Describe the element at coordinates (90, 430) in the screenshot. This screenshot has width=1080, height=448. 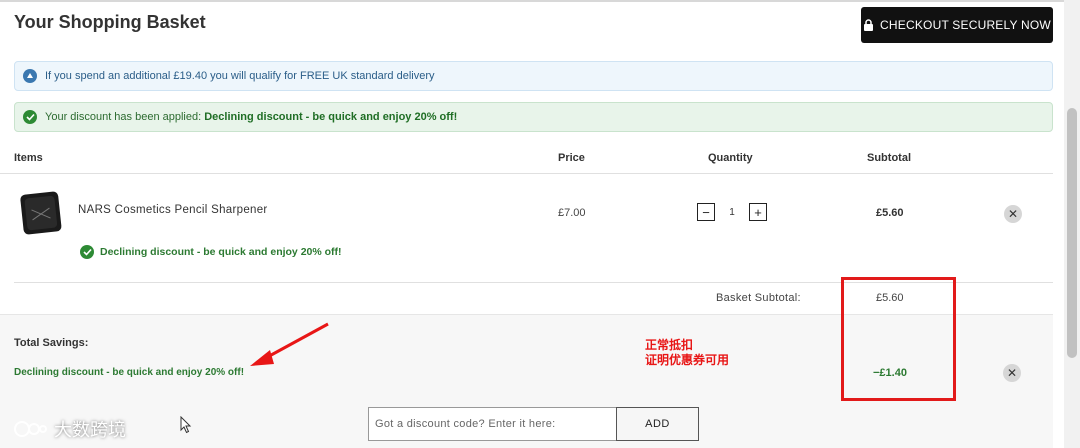
I see `watermark-text: 大数跨境` at that location.